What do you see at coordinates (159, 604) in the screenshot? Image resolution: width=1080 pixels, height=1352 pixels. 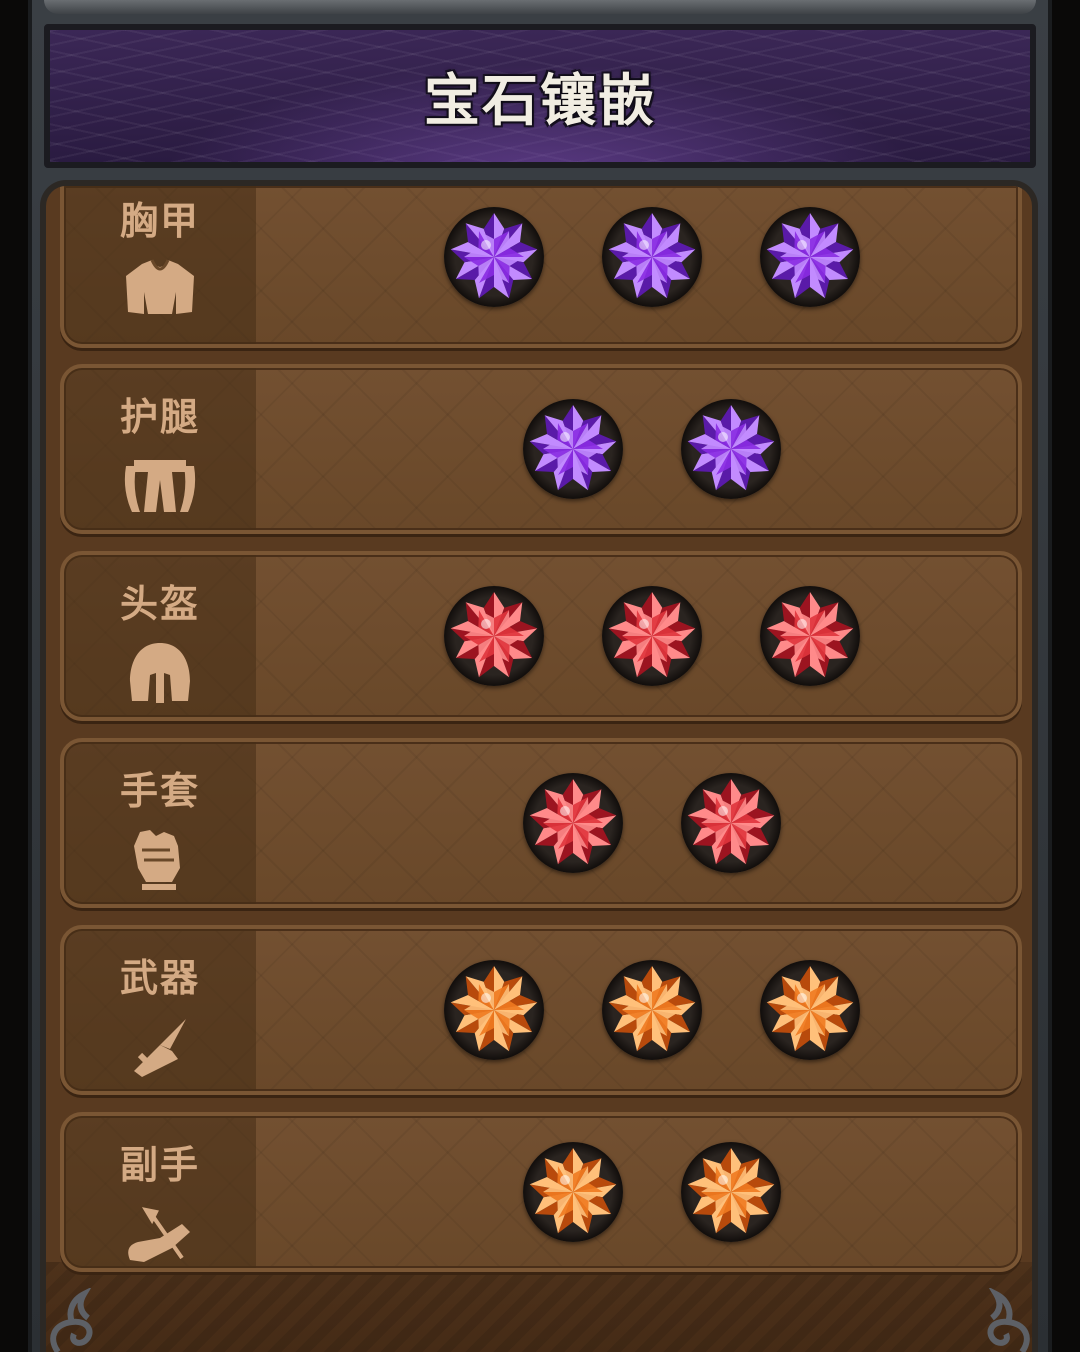 I see `slot-label: 头盔` at bounding box center [159, 604].